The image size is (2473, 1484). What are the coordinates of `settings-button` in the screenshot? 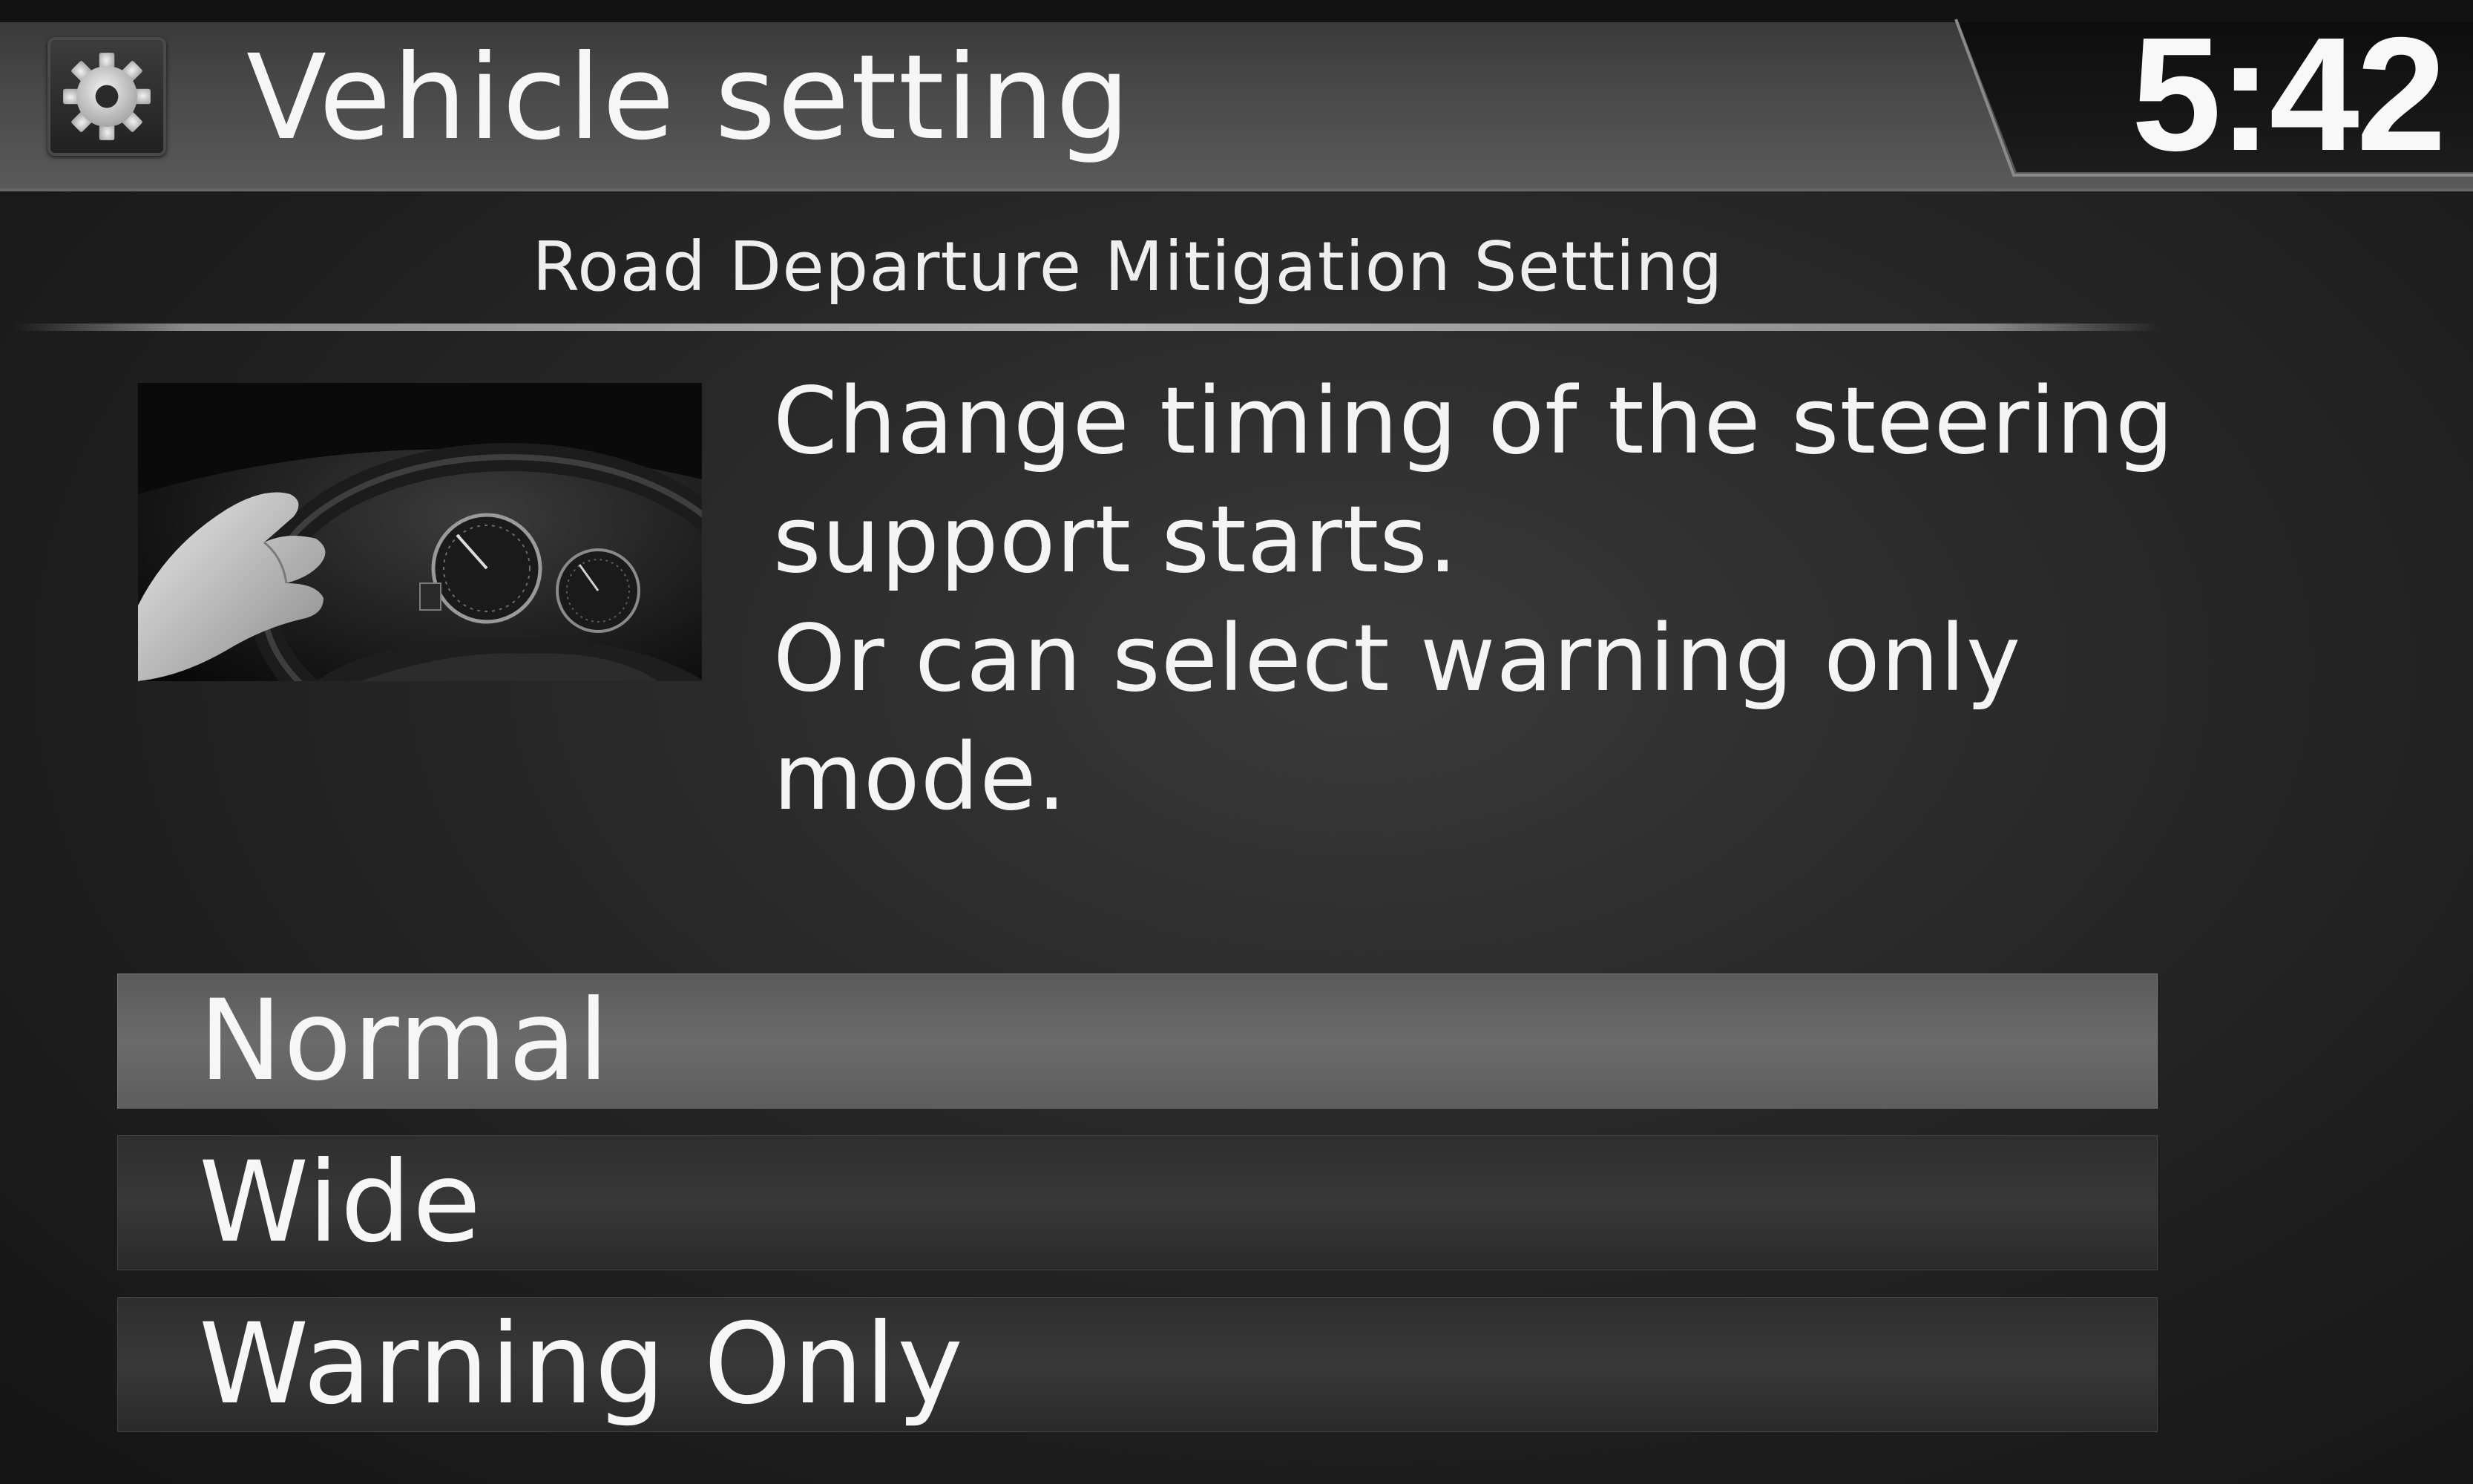 It's located at (107, 96).